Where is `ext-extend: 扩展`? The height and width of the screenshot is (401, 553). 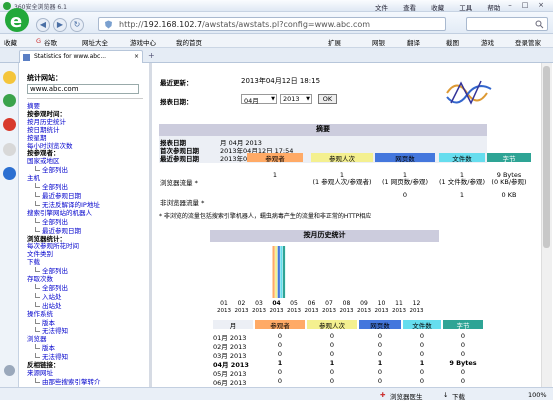 ext-extend: 扩展 is located at coordinates (334, 42).